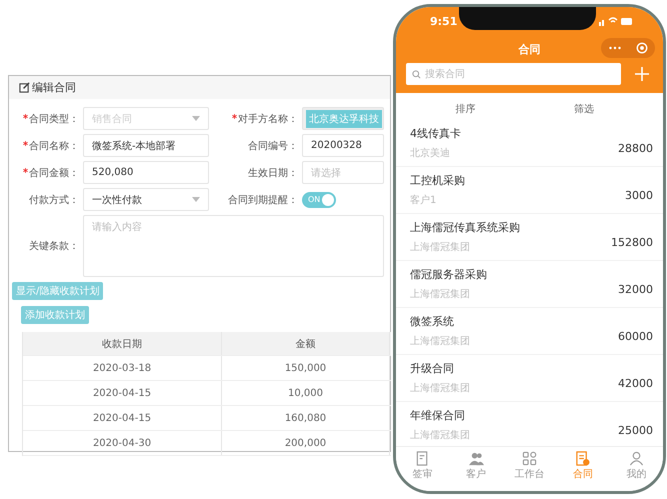  I want to click on input-field: 520,080, so click(146, 172).